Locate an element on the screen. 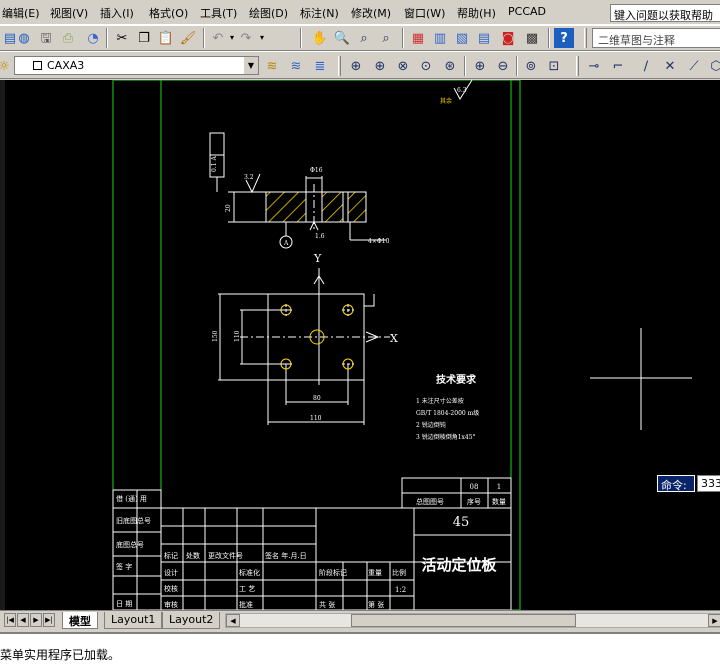 The width and height of the screenshot is (720, 671). paste-icon: 📋 is located at coordinates (166, 38).